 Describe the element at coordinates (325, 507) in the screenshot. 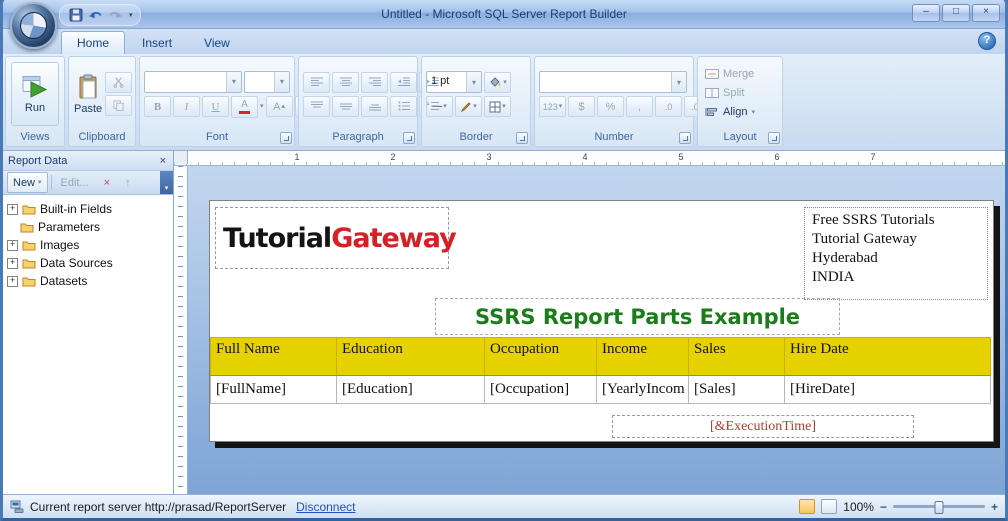

I see `disconnect-link: Disconnect` at that location.